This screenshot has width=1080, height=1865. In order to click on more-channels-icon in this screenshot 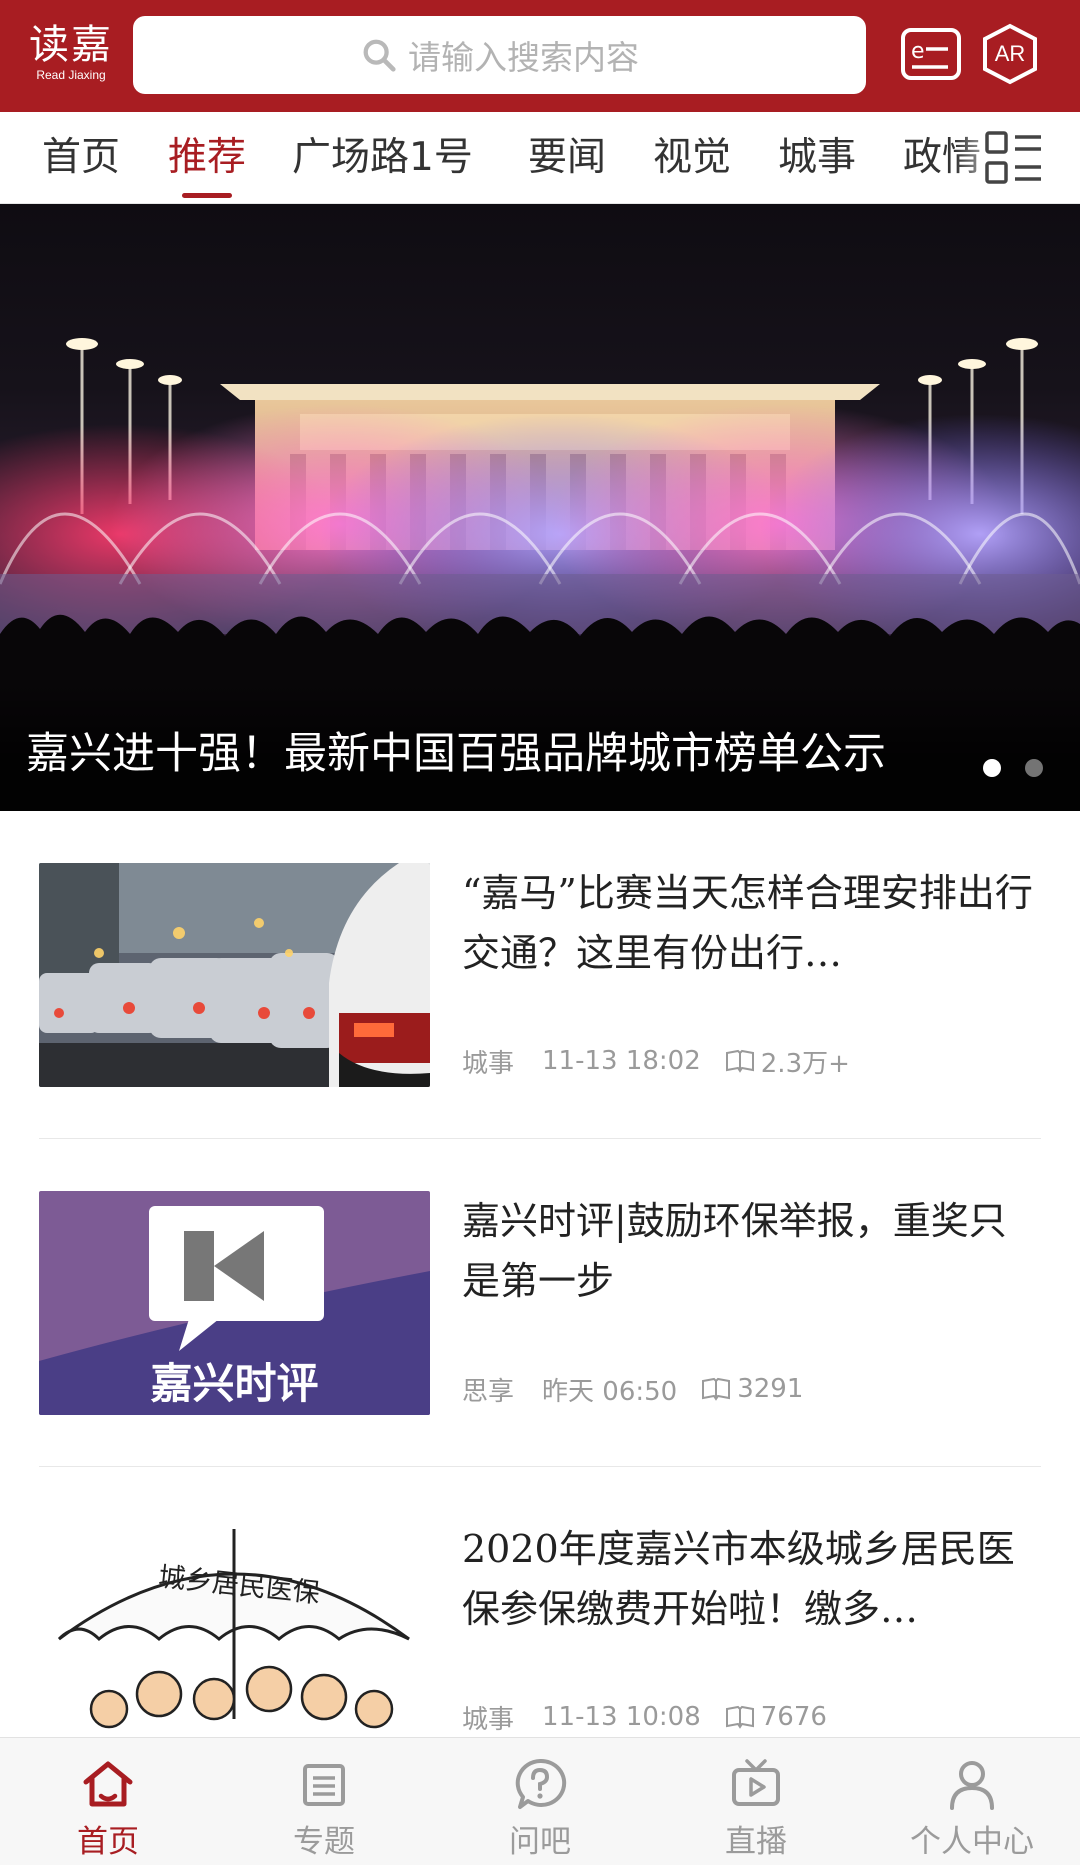, I will do `click(1014, 158)`.